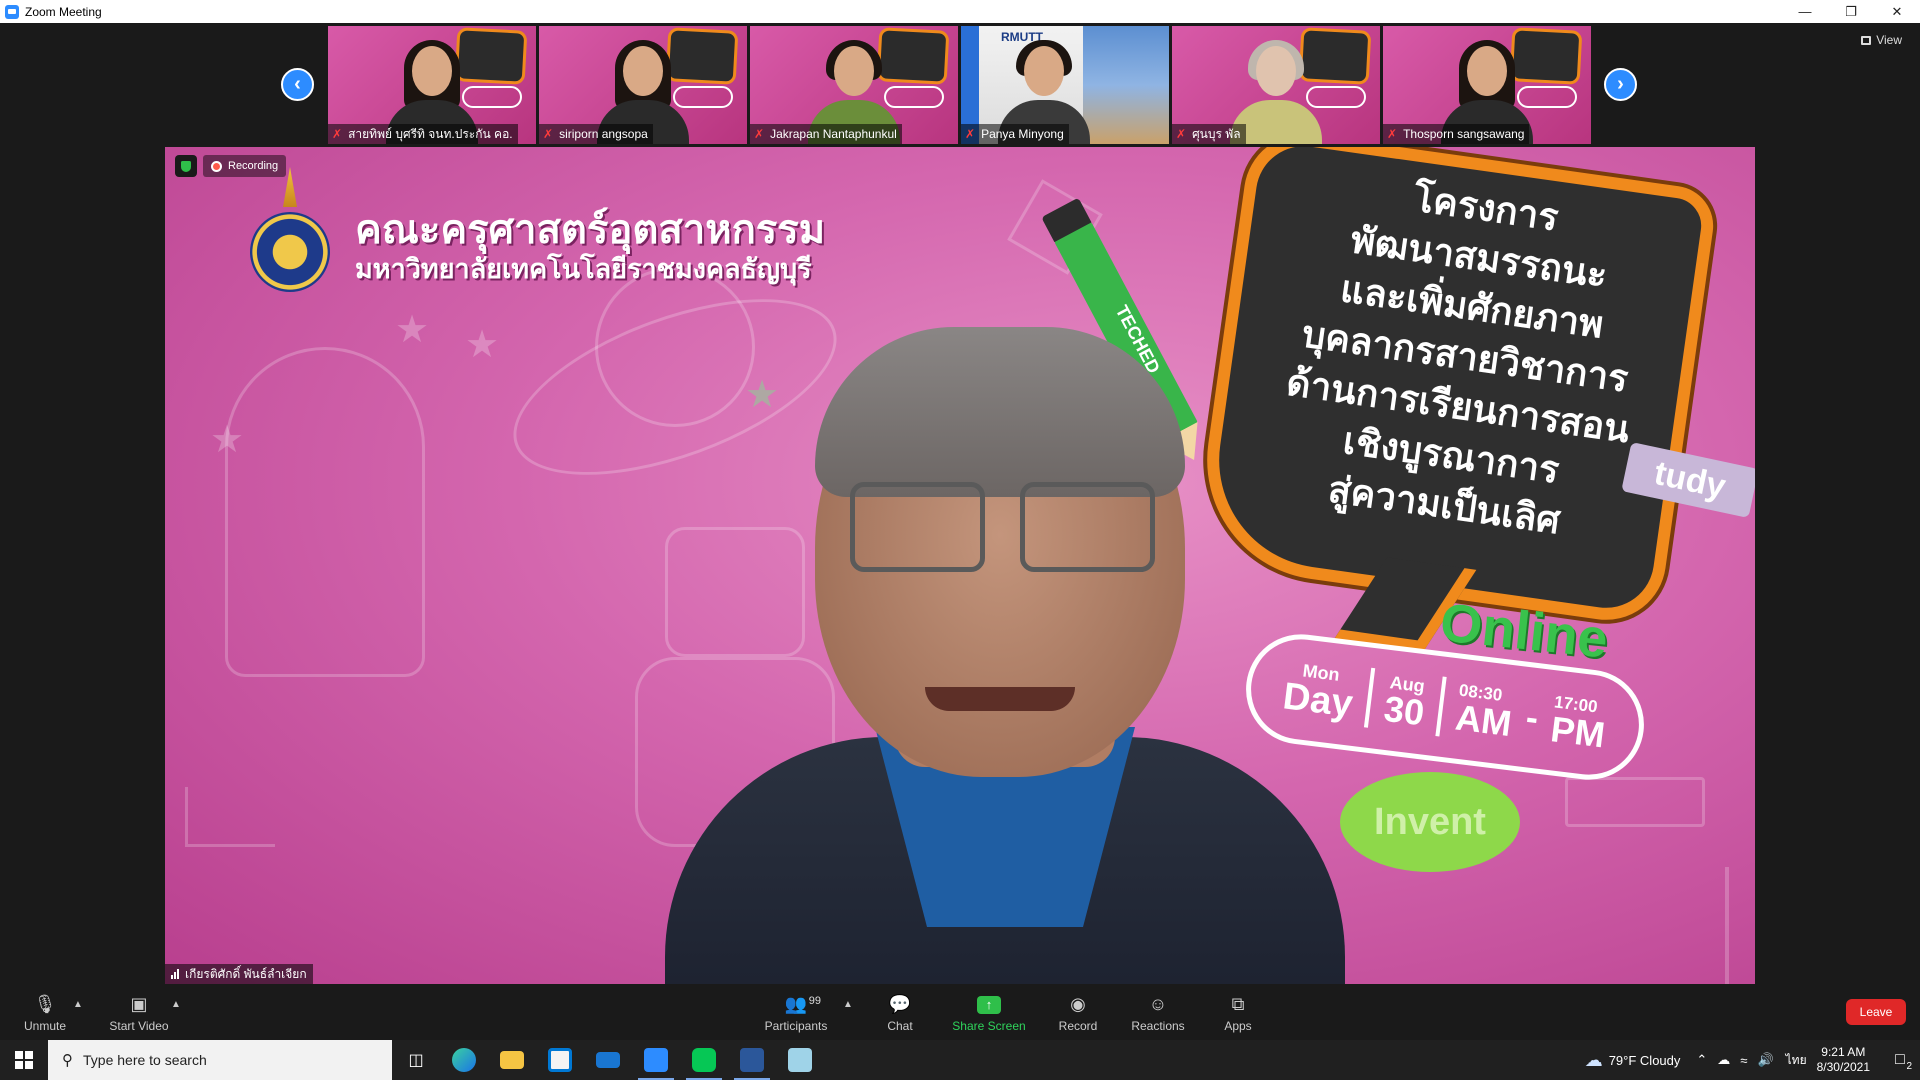  I want to click on recording-indicator: Recording, so click(245, 166).